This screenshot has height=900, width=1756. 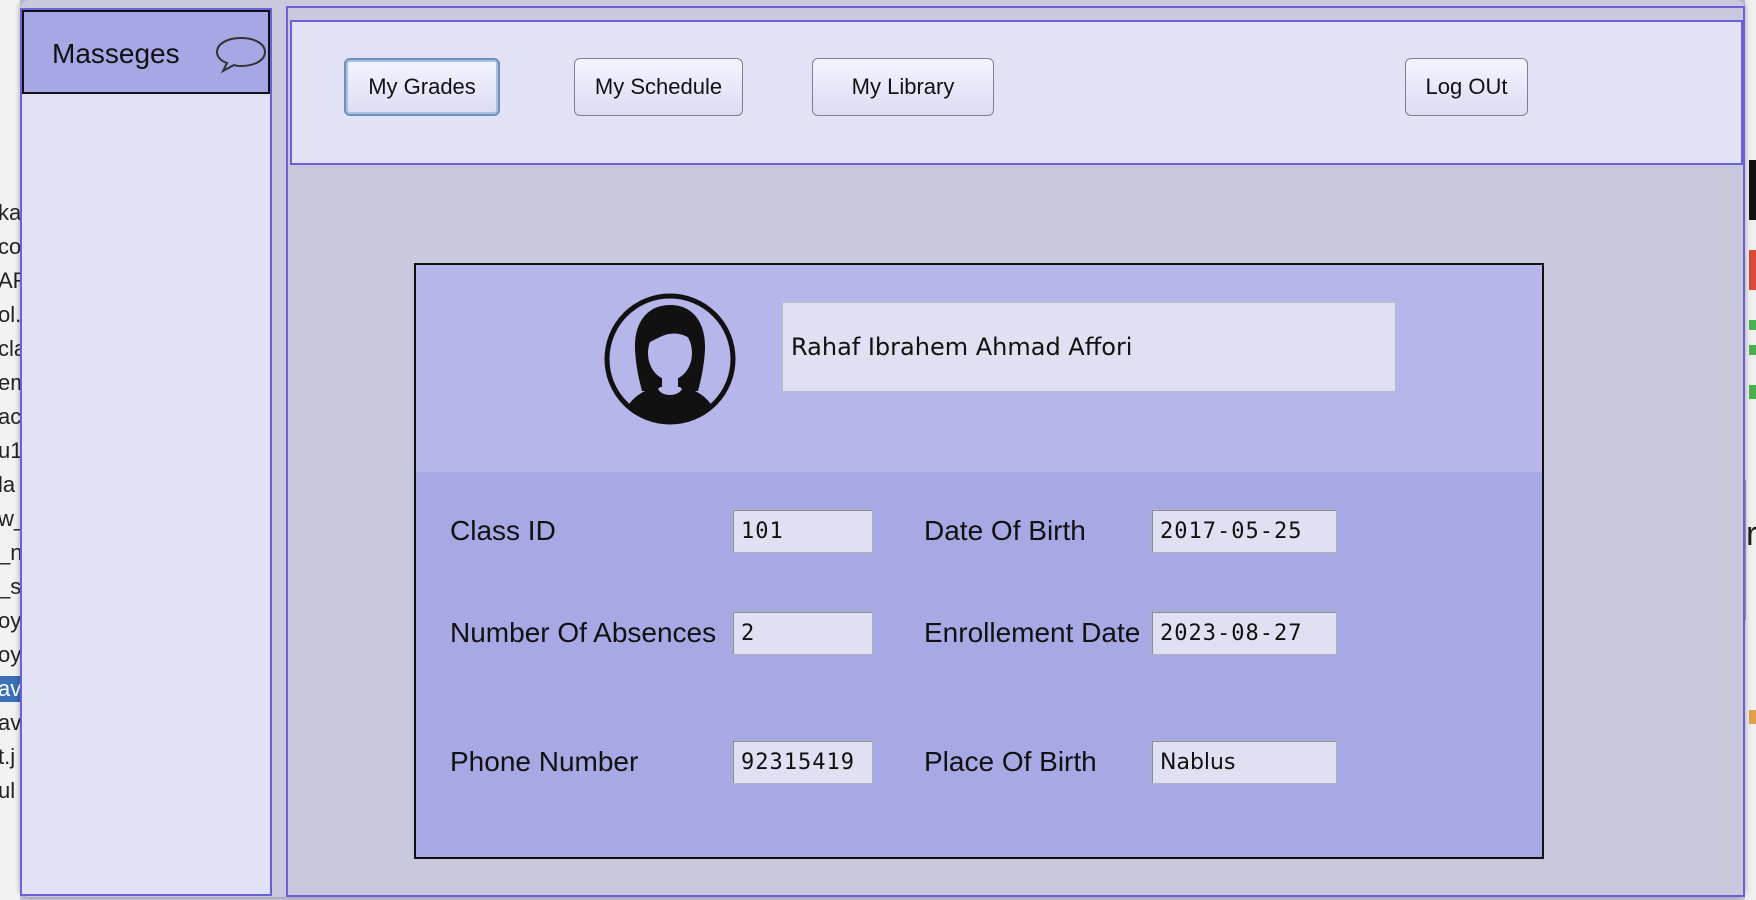 I want to click on messages-label: Masseges, so click(x=116, y=53).